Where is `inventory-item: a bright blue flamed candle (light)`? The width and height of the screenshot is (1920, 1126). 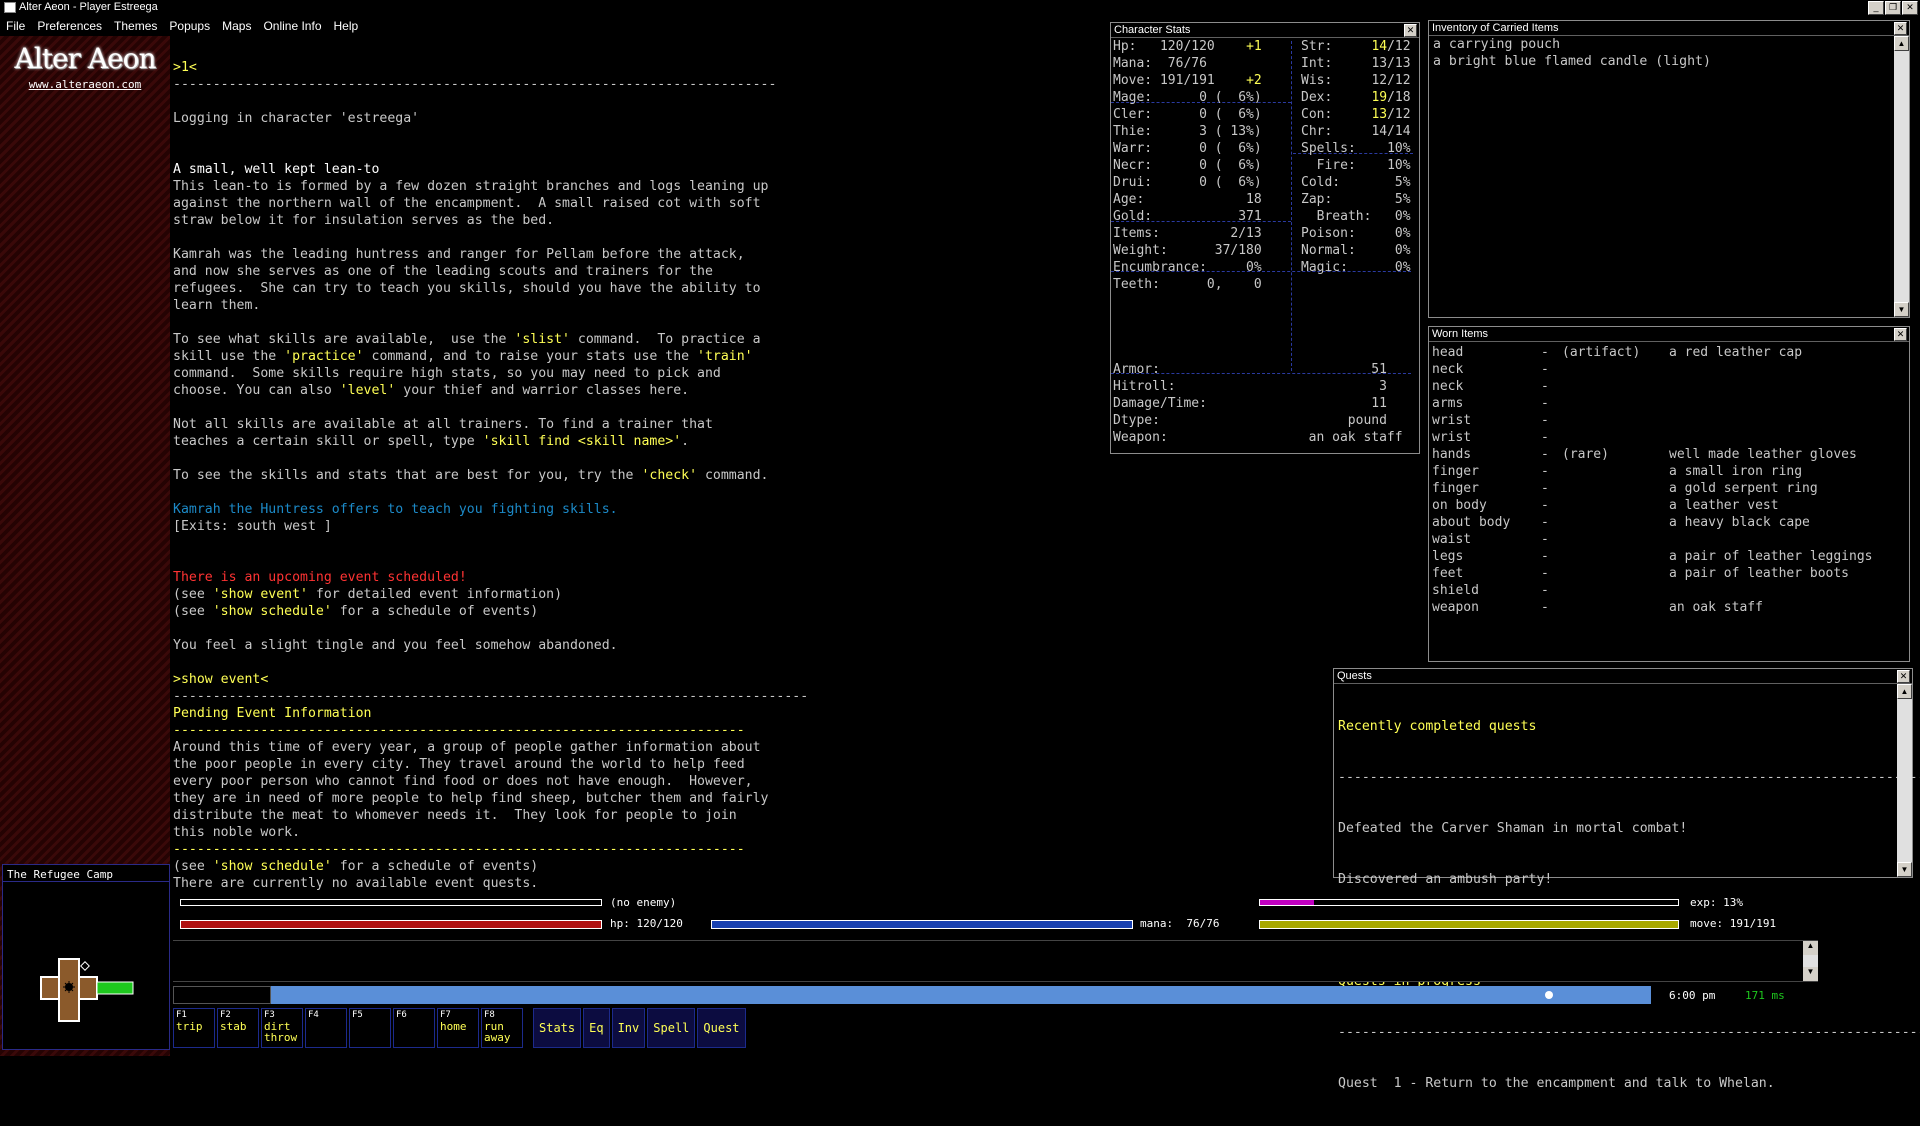
inventory-item: a bright blue flamed candle (light) is located at coordinates (1671, 61).